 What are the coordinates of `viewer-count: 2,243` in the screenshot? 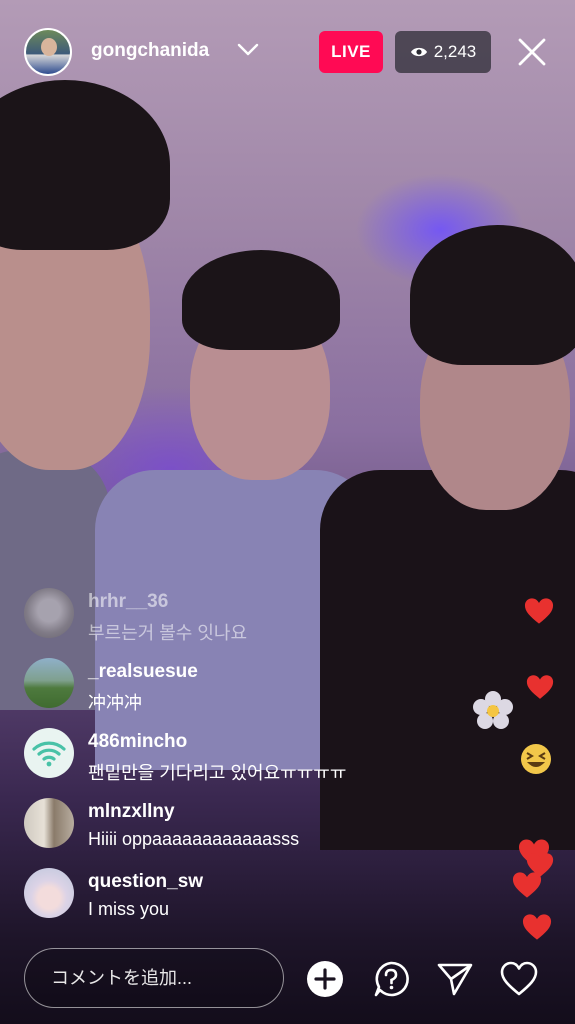 It's located at (455, 51).